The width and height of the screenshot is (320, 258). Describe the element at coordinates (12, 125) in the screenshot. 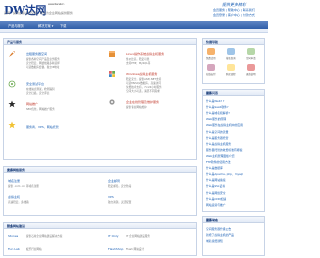

I see `star-icon` at that location.